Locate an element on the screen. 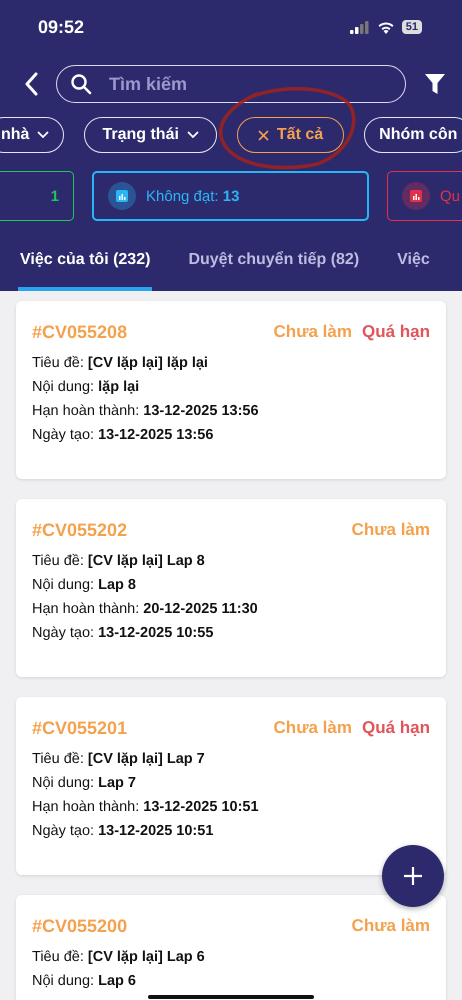  task-code: #CV055200 is located at coordinates (80, 926).